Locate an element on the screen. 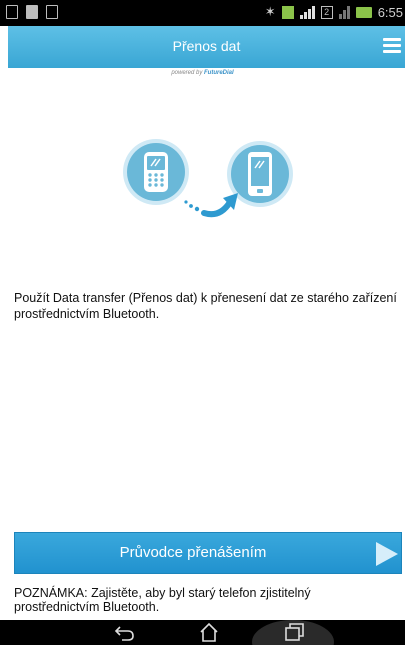  futuredial-logo: FutureDial is located at coordinates (219, 73).